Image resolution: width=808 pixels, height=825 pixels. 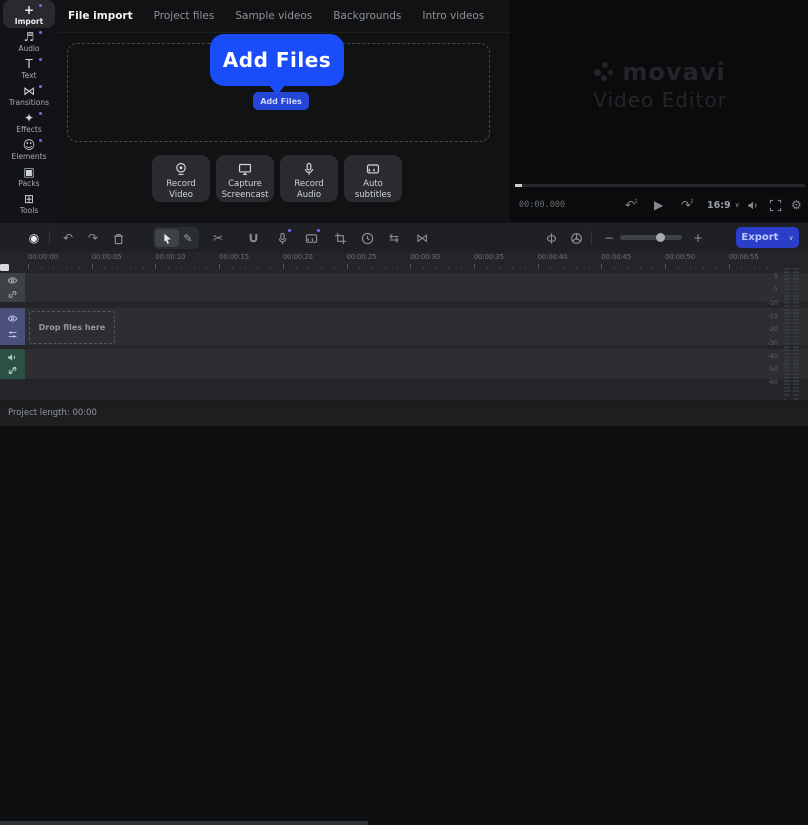 I want to click on link-off-icon, so click(x=12, y=370).